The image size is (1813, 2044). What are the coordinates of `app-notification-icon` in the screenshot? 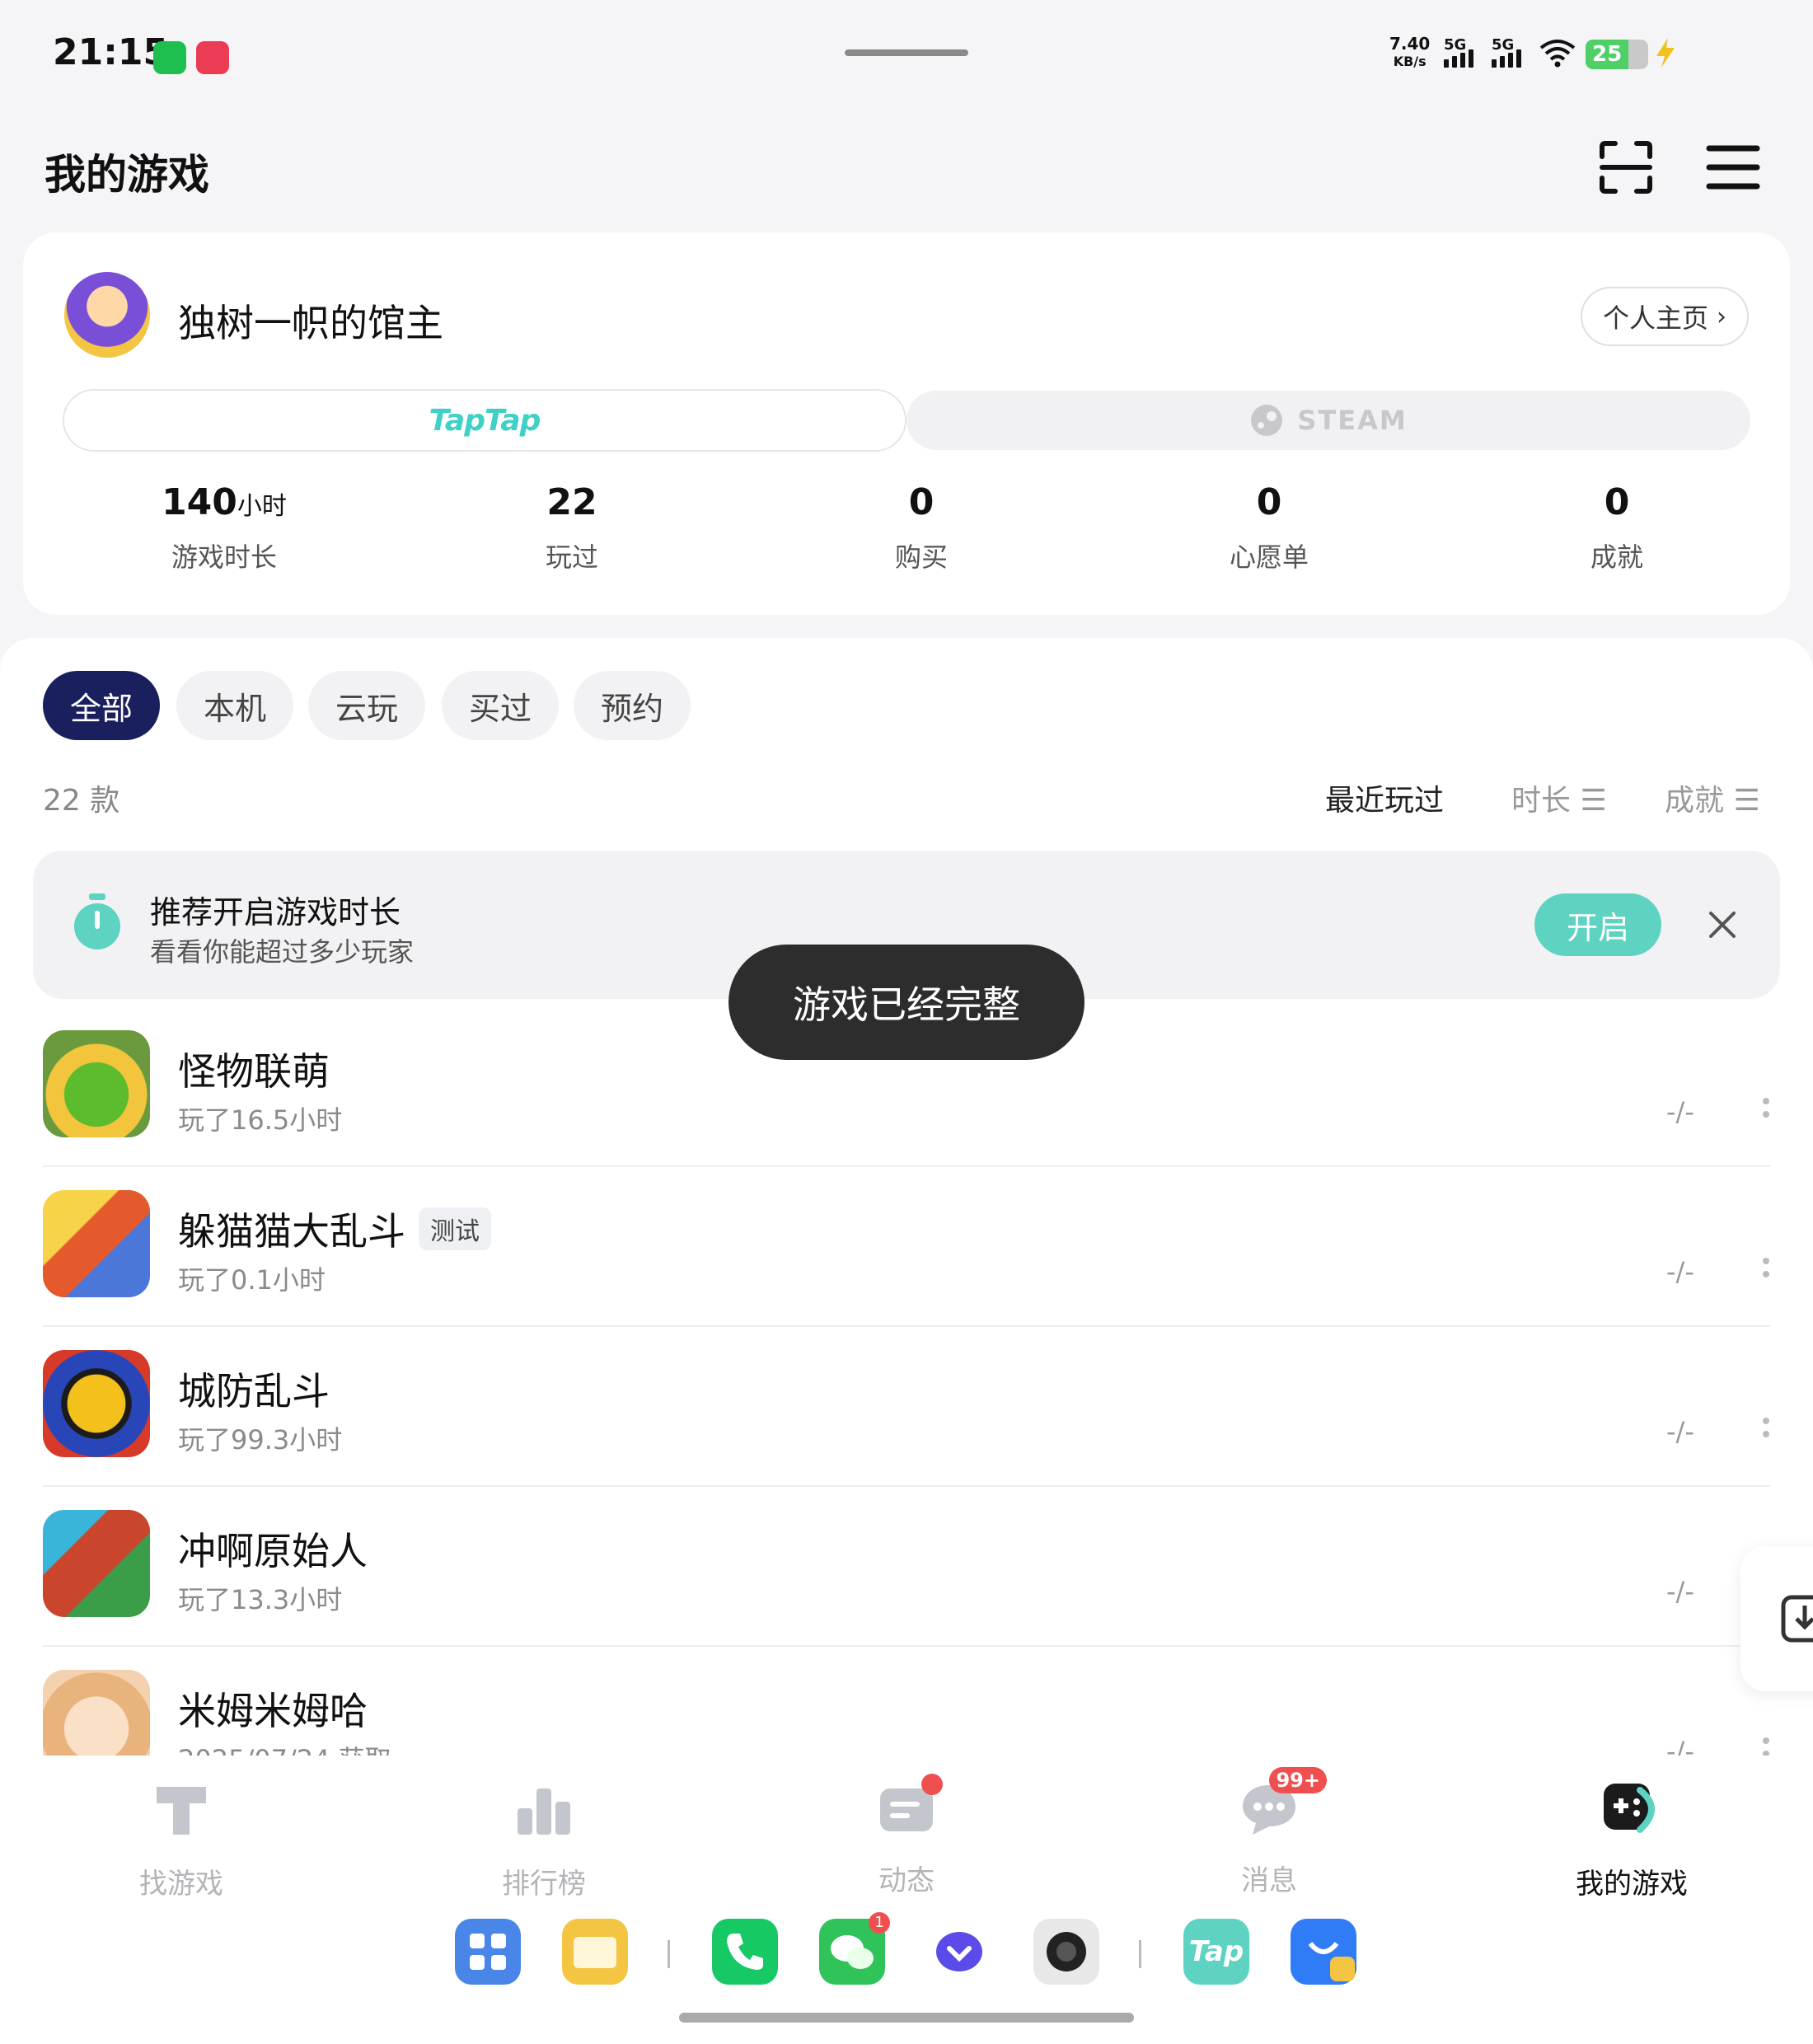 It's located at (213, 57).